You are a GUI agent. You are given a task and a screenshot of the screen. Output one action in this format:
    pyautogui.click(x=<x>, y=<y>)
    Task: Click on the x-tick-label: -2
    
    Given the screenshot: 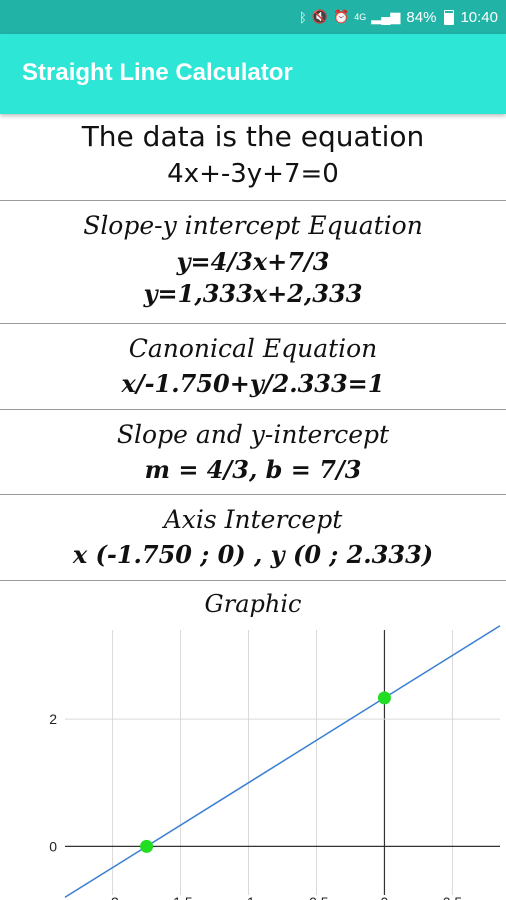 What is the action you would take?
    pyautogui.click(x=112, y=897)
    